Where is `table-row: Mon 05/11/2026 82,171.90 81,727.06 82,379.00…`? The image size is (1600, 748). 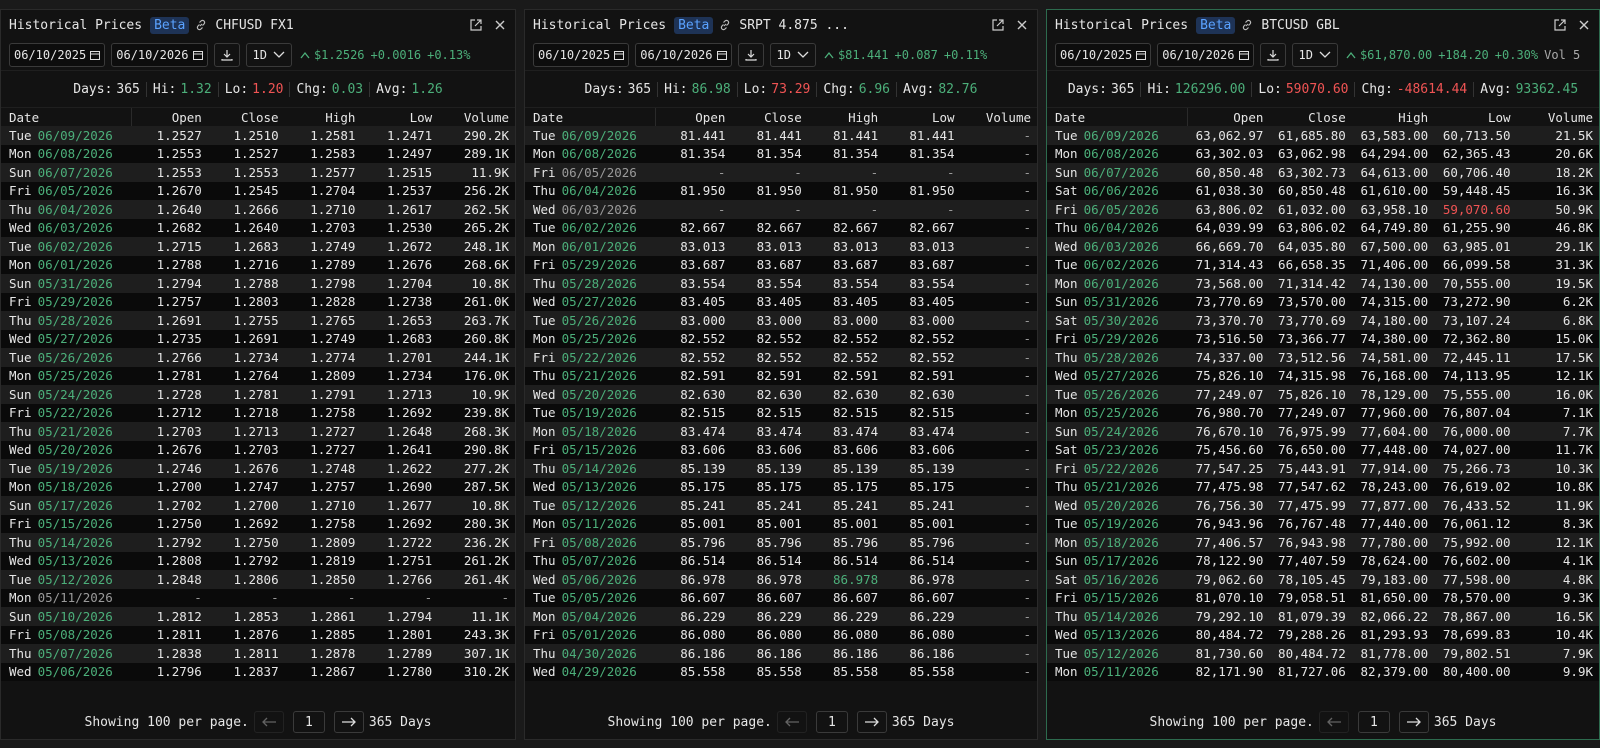
table-row: Mon 05/11/2026 82,171.90 81,727.06 82,379.00… is located at coordinates (1323, 671).